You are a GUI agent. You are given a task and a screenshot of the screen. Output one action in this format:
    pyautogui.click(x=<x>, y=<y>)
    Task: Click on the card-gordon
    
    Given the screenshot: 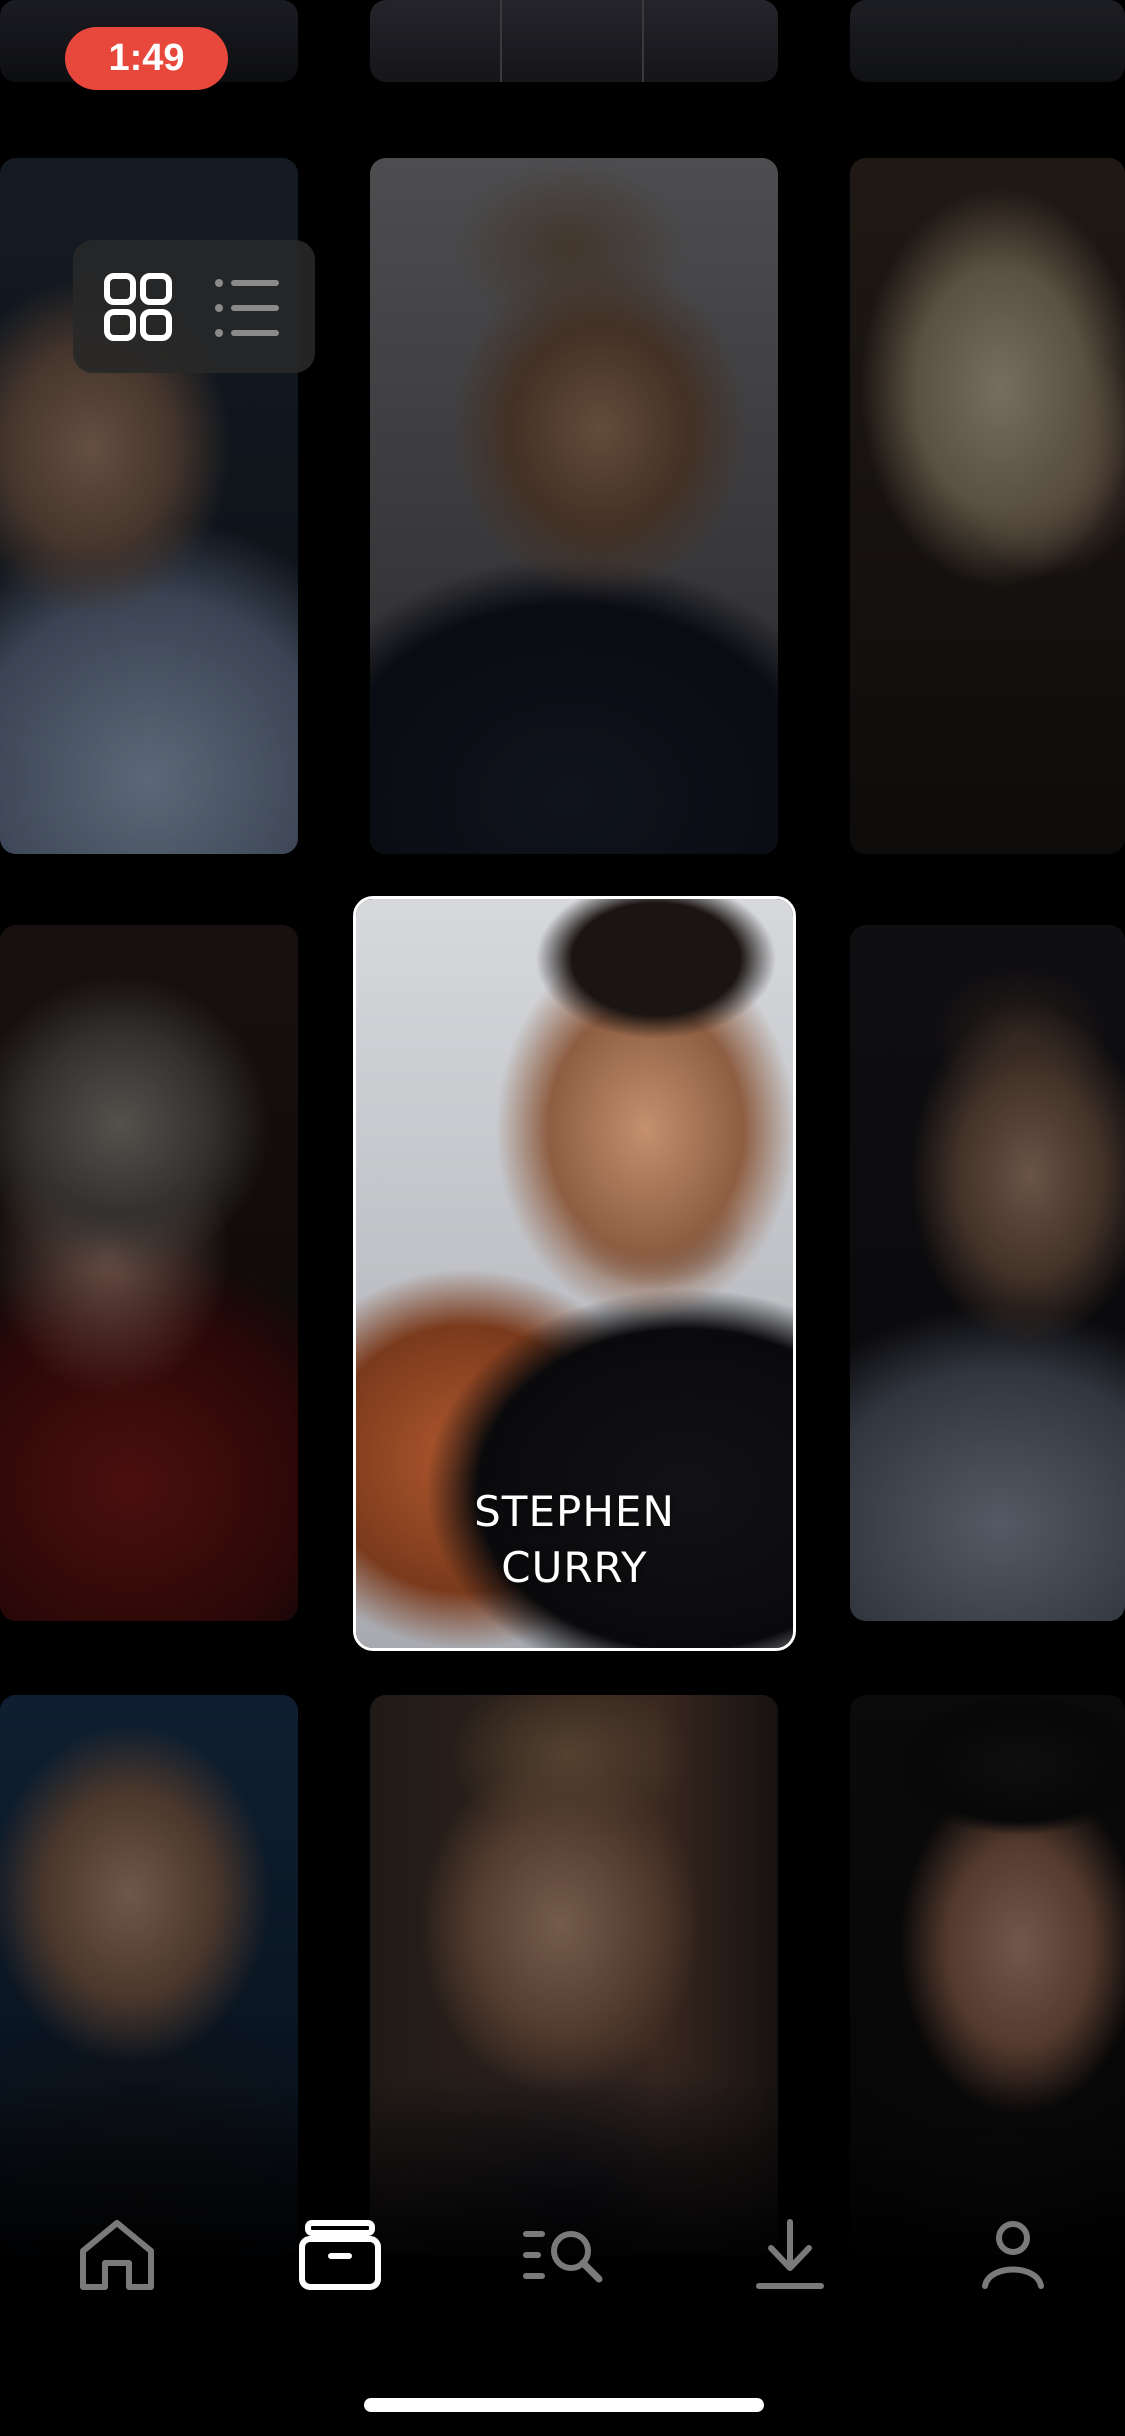 What is the action you would take?
    pyautogui.click(x=574, y=506)
    